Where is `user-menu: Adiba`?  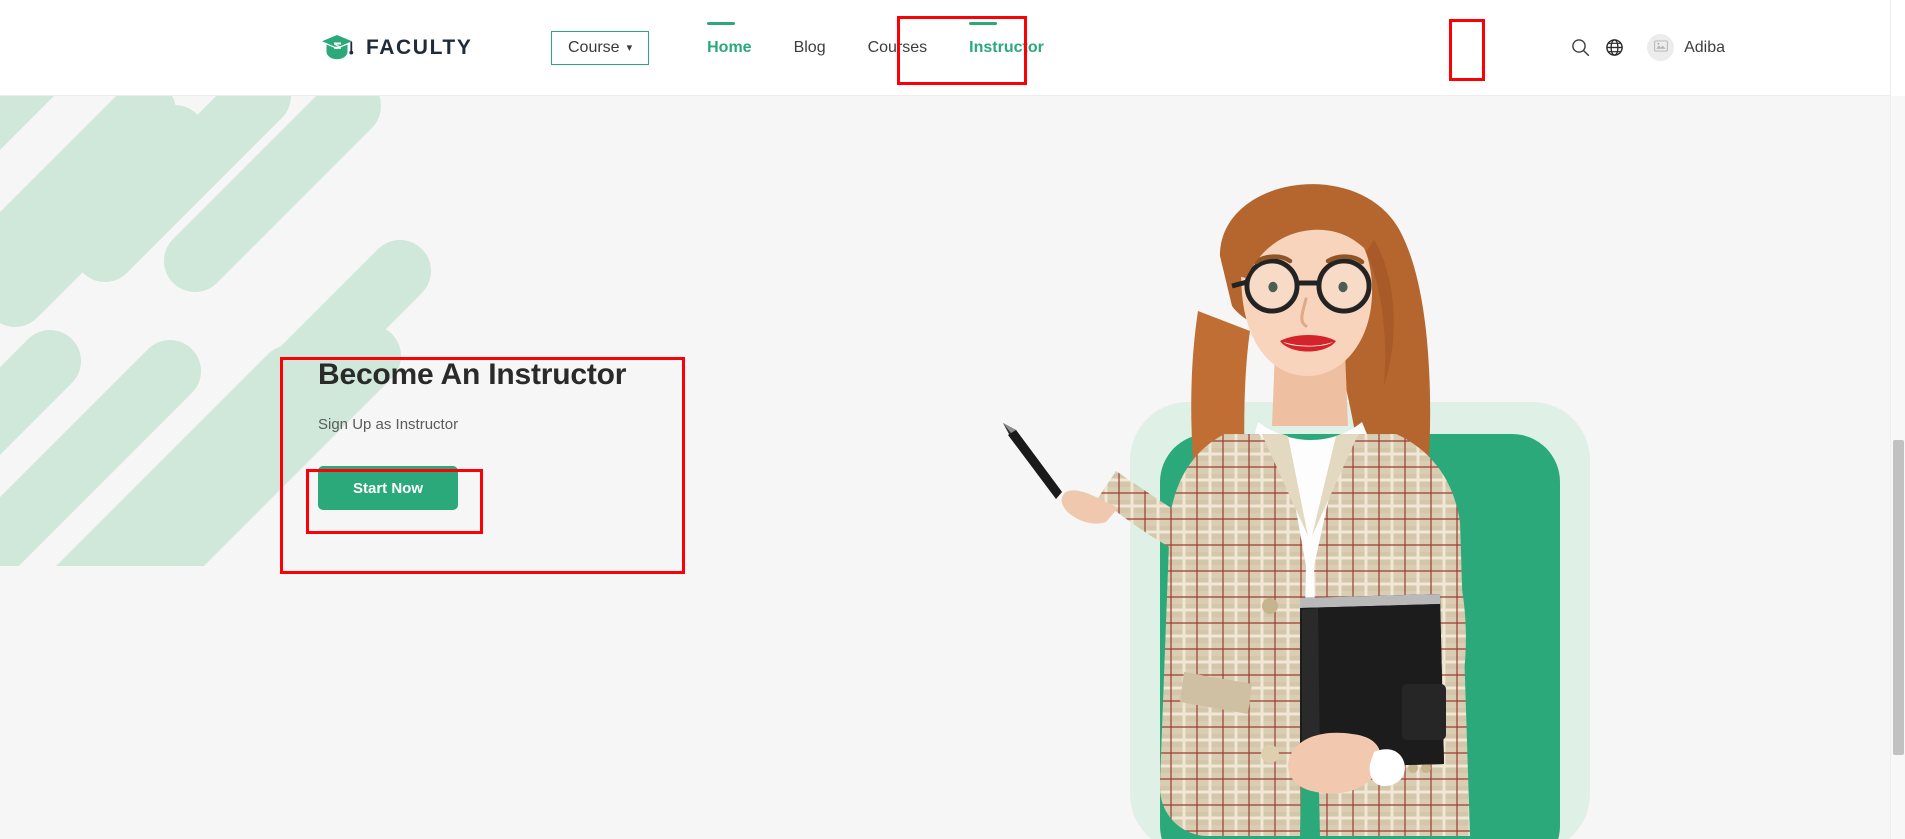
user-menu: Adiba is located at coordinates (1686, 47).